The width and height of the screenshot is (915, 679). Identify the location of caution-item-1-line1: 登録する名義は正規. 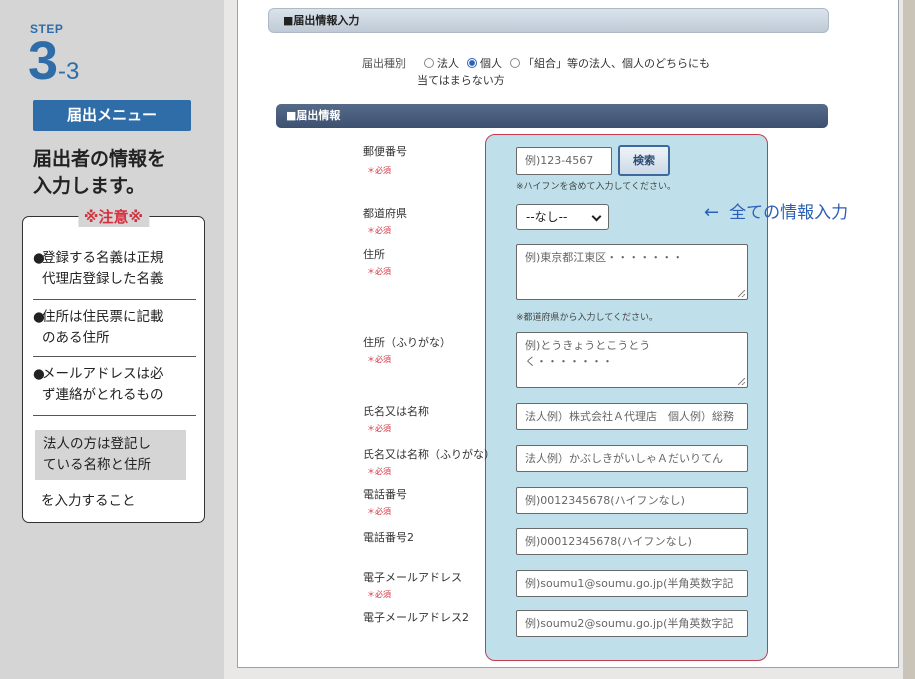
(103, 258).